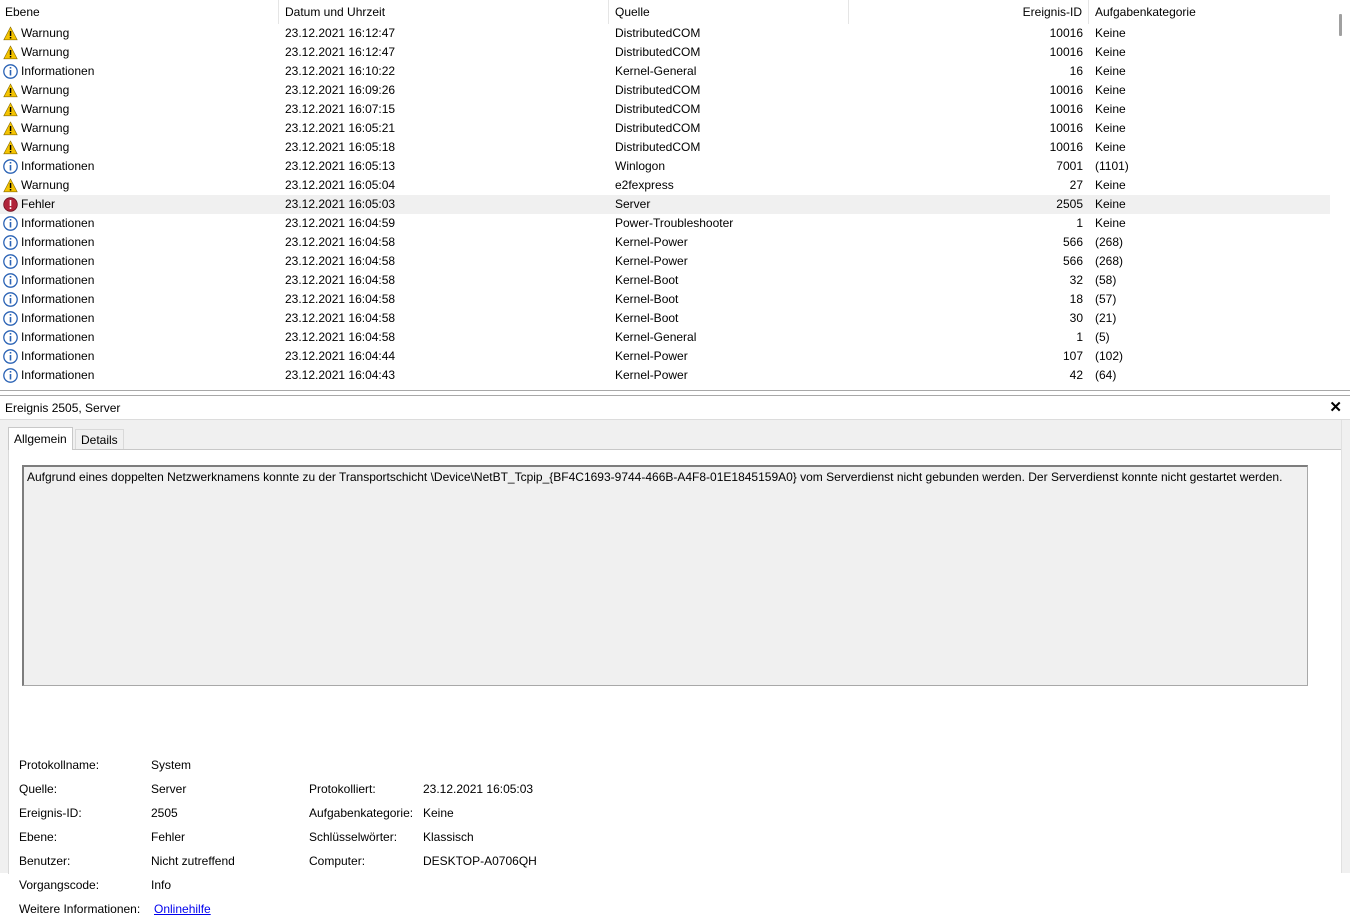  Describe the element at coordinates (1106, 318) in the screenshot. I see `cell-aufgabenkategorie: (21)` at that location.